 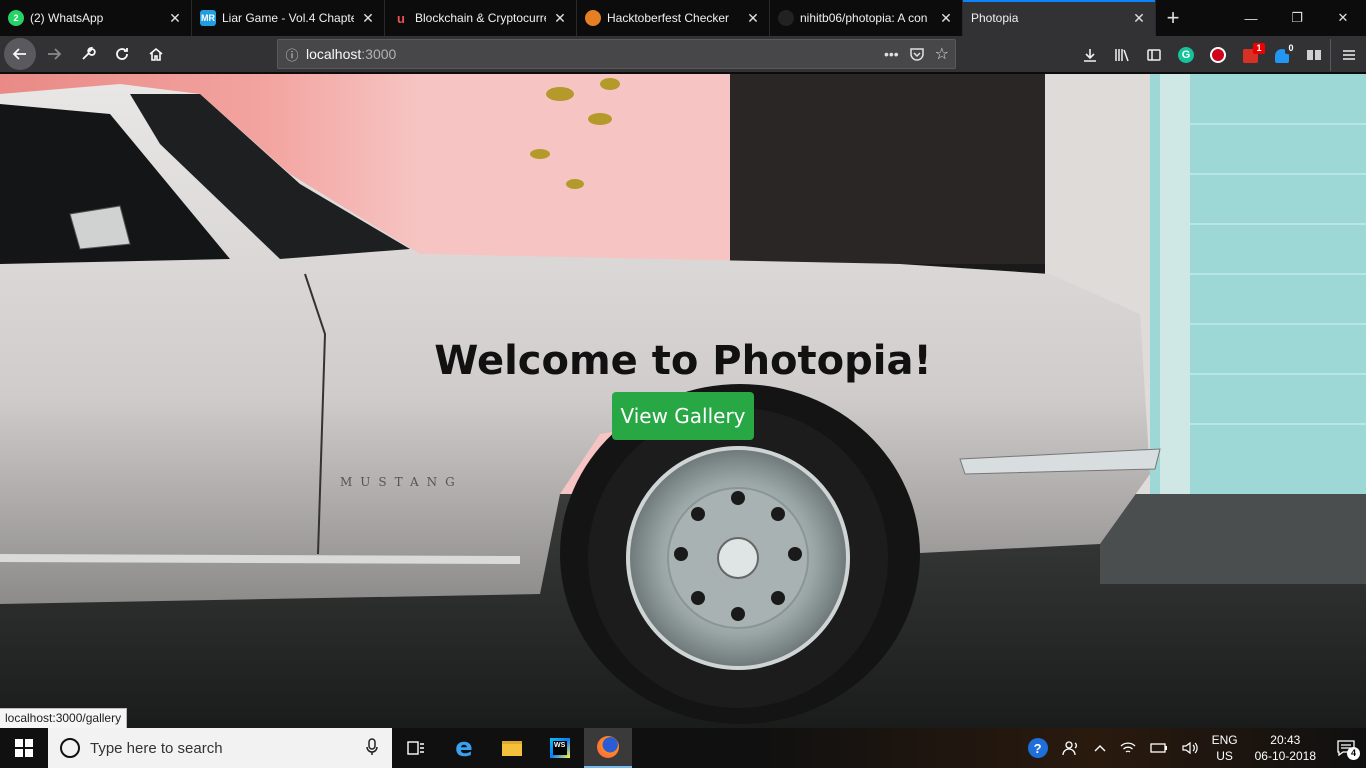 What do you see at coordinates (1224, 740) in the screenshot?
I see `language-code: ENG` at bounding box center [1224, 740].